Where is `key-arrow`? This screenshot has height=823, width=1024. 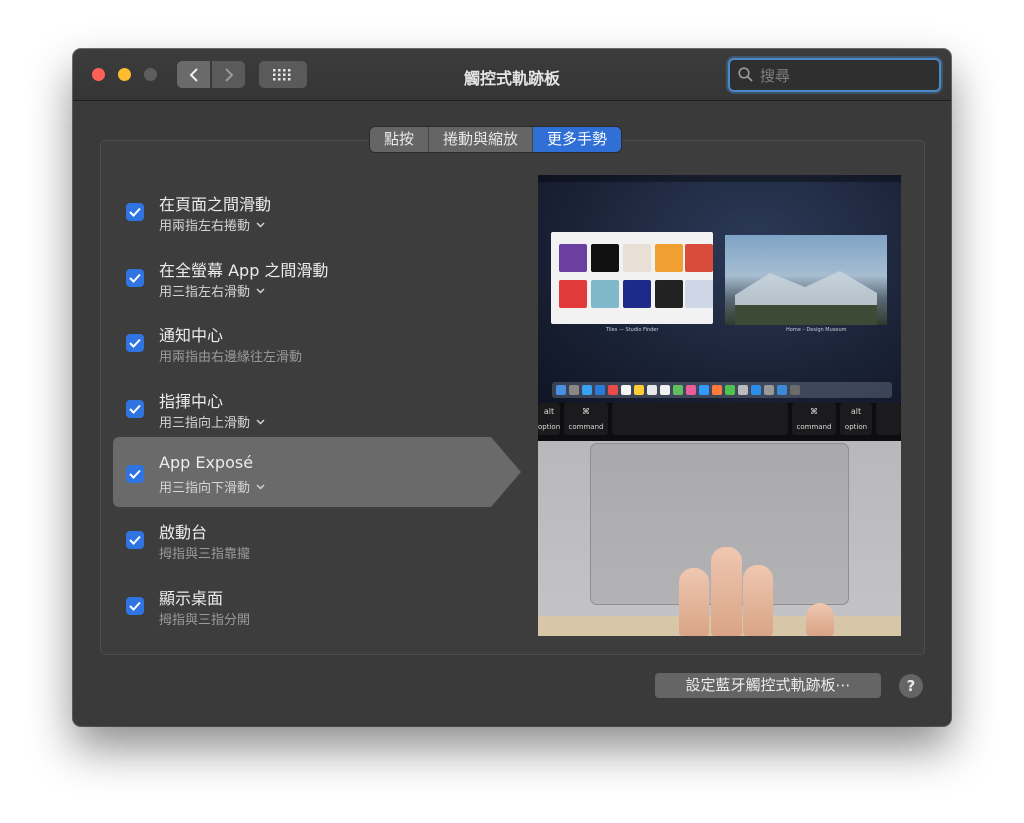
key-arrow is located at coordinates (888, 419).